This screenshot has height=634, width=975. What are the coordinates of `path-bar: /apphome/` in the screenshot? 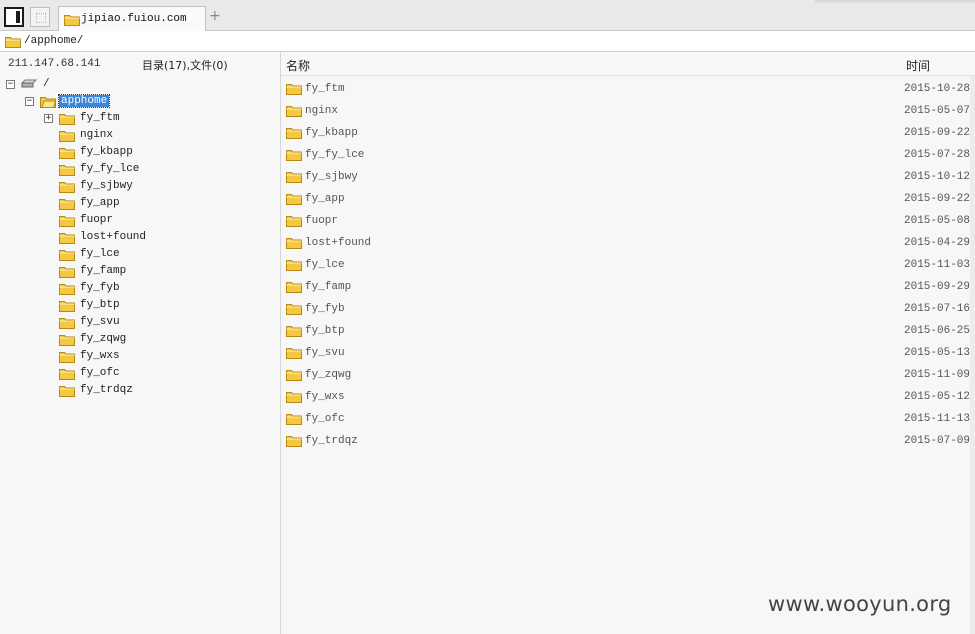 It's located at (487, 41).